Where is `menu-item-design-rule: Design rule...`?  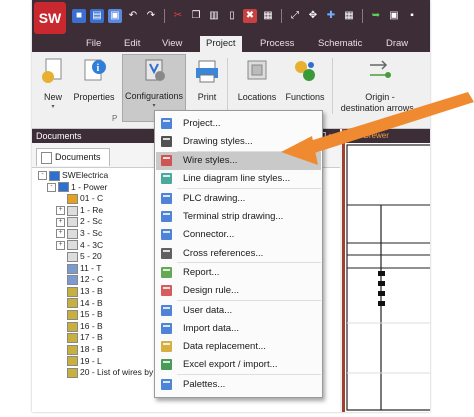 menu-item-design-rule: Design rule... is located at coordinates (238, 291).